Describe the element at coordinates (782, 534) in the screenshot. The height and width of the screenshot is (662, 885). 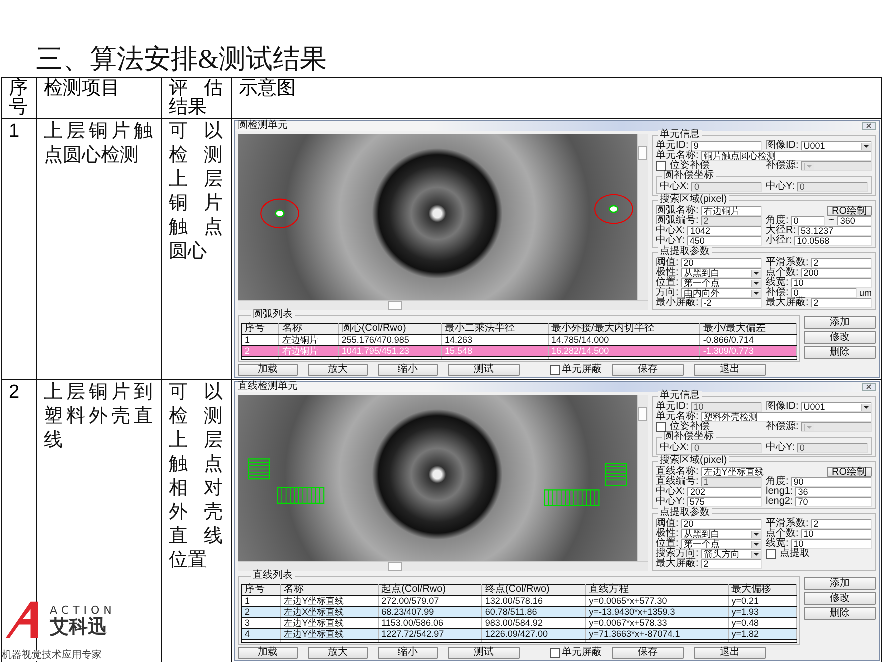
I see `field-label: 点个数:` at that location.